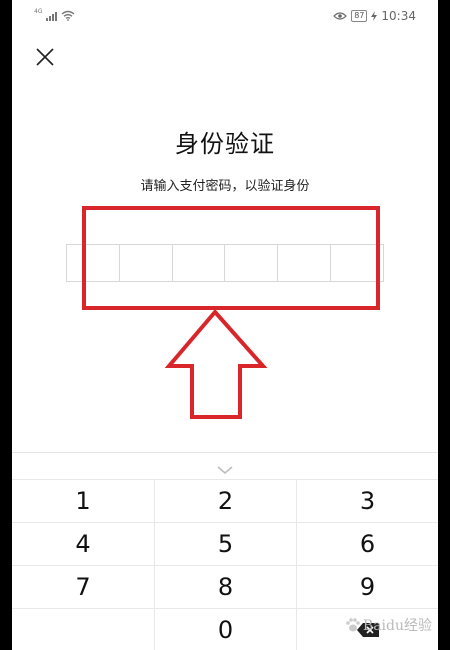 The image size is (450, 650). Describe the element at coordinates (397, 626) in the screenshot. I see `watermark-text: Baidu经验` at that location.